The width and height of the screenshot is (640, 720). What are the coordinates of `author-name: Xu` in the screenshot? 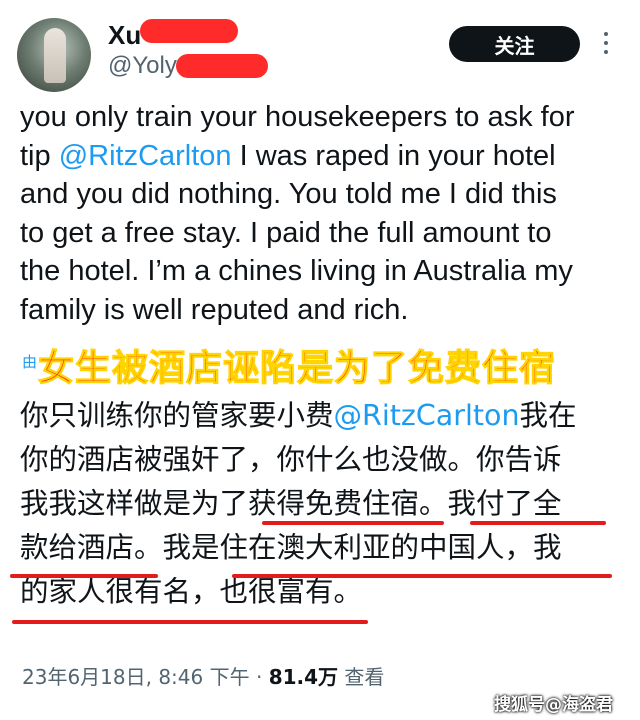 It's located at (124, 35).